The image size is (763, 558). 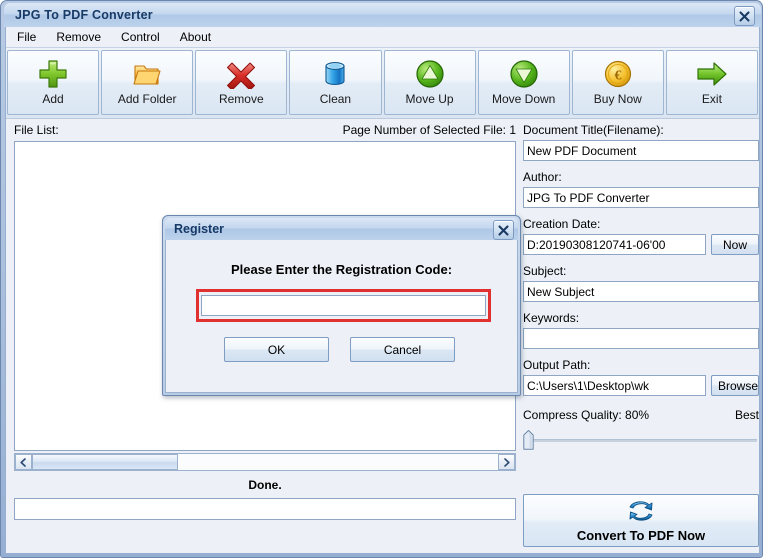 I want to click on toolbar-button-move-up: Move Up, so click(x=429, y=82).